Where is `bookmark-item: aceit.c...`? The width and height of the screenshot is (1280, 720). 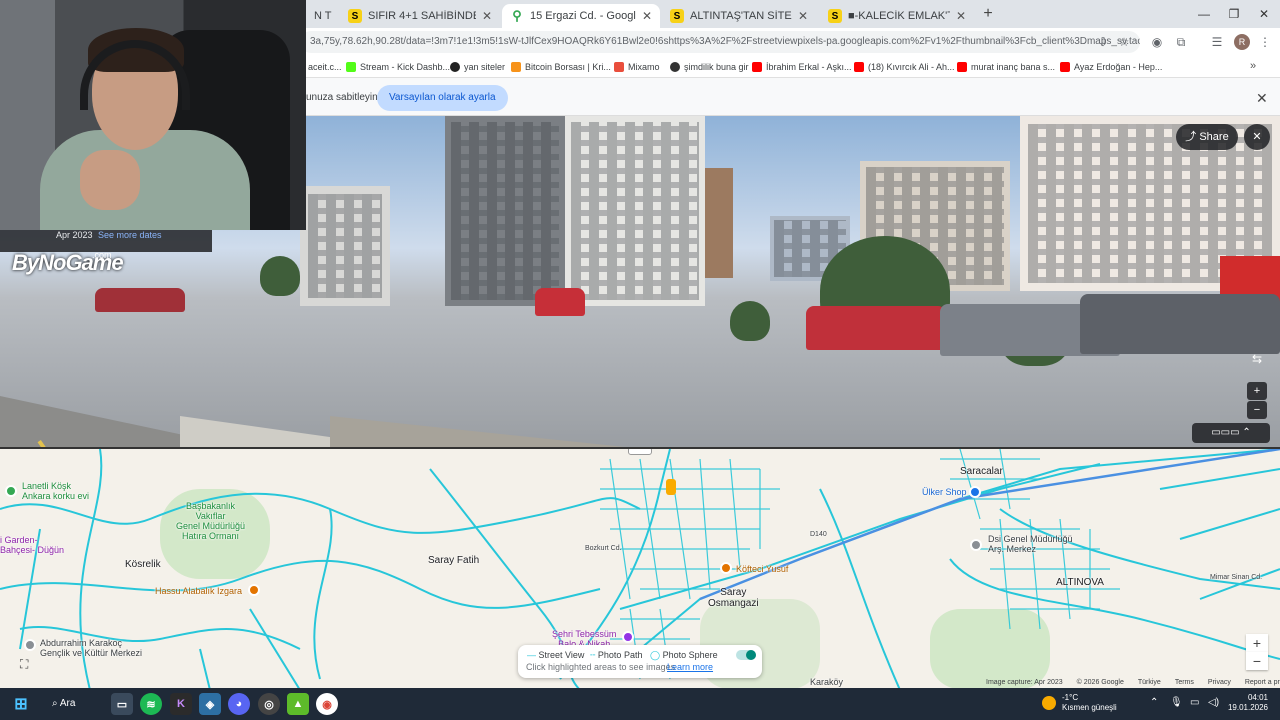
bookmark-item: aceit.c... is located at coordinates (325, 67).